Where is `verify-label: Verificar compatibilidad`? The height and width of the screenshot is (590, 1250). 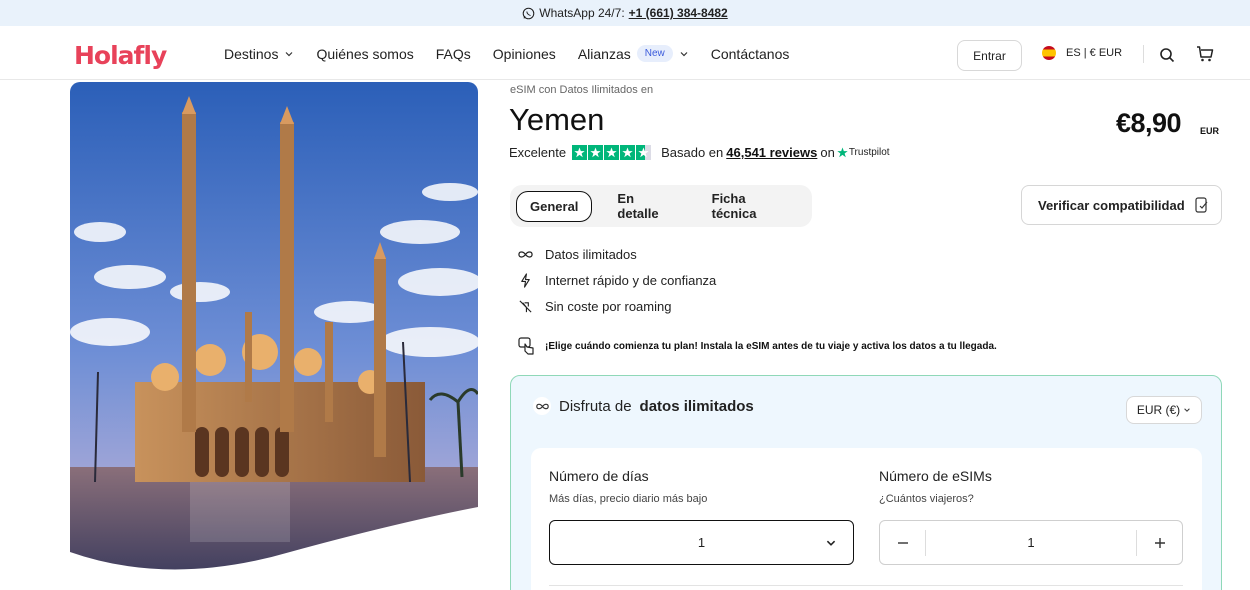 verify-label: Verificar compatibilidad is located at coordinates (1111, 205).